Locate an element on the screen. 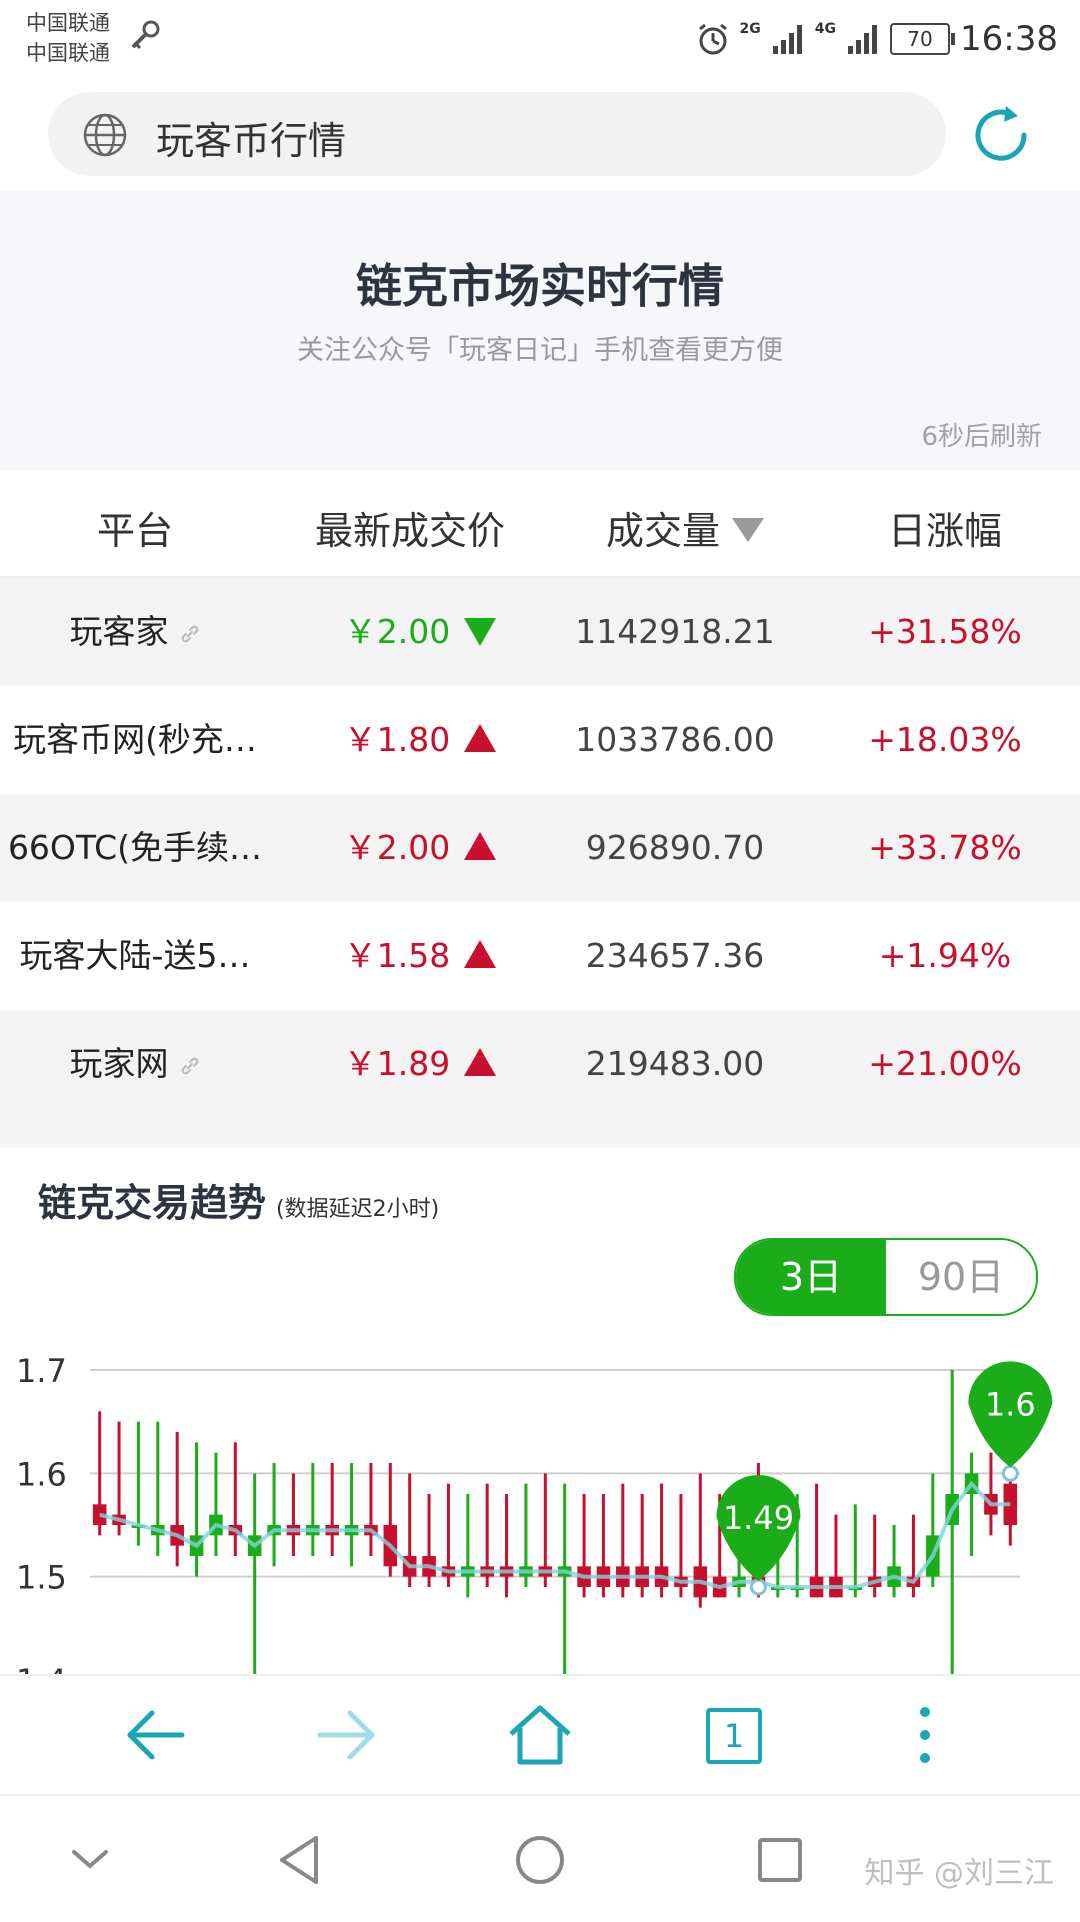  carrier-2: 中国联通 is located at coordinates (68, 53).